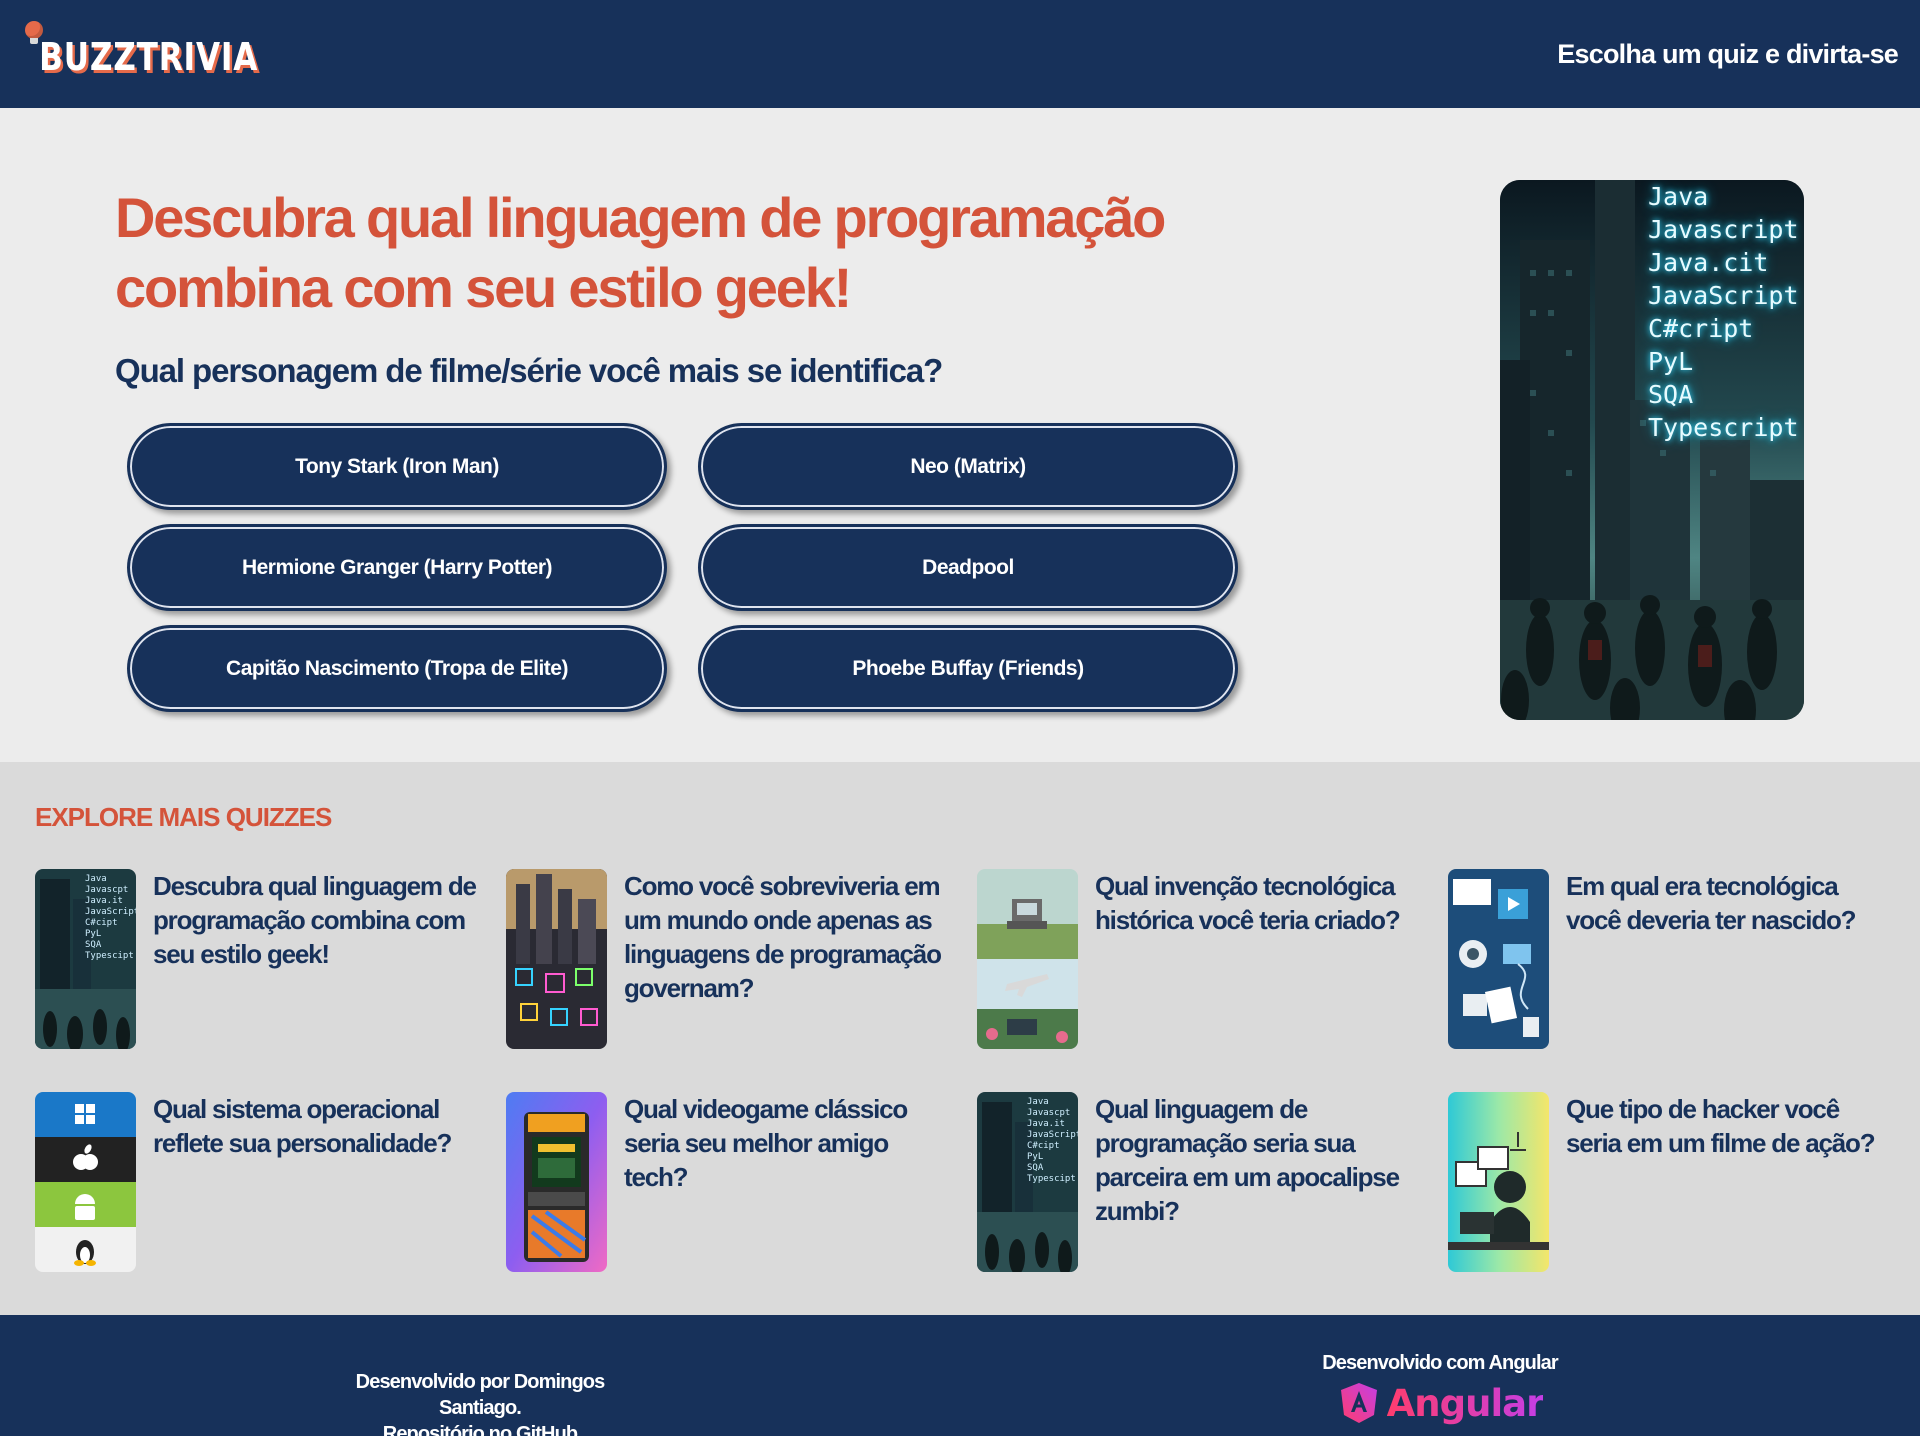 The height and width of the screenshot is (1436, 1920). Describe the element at coordinates (397, 567) in the screenshot. I see `answer-option-hermione: Hermione Granger (Harry Potter)` at that location.